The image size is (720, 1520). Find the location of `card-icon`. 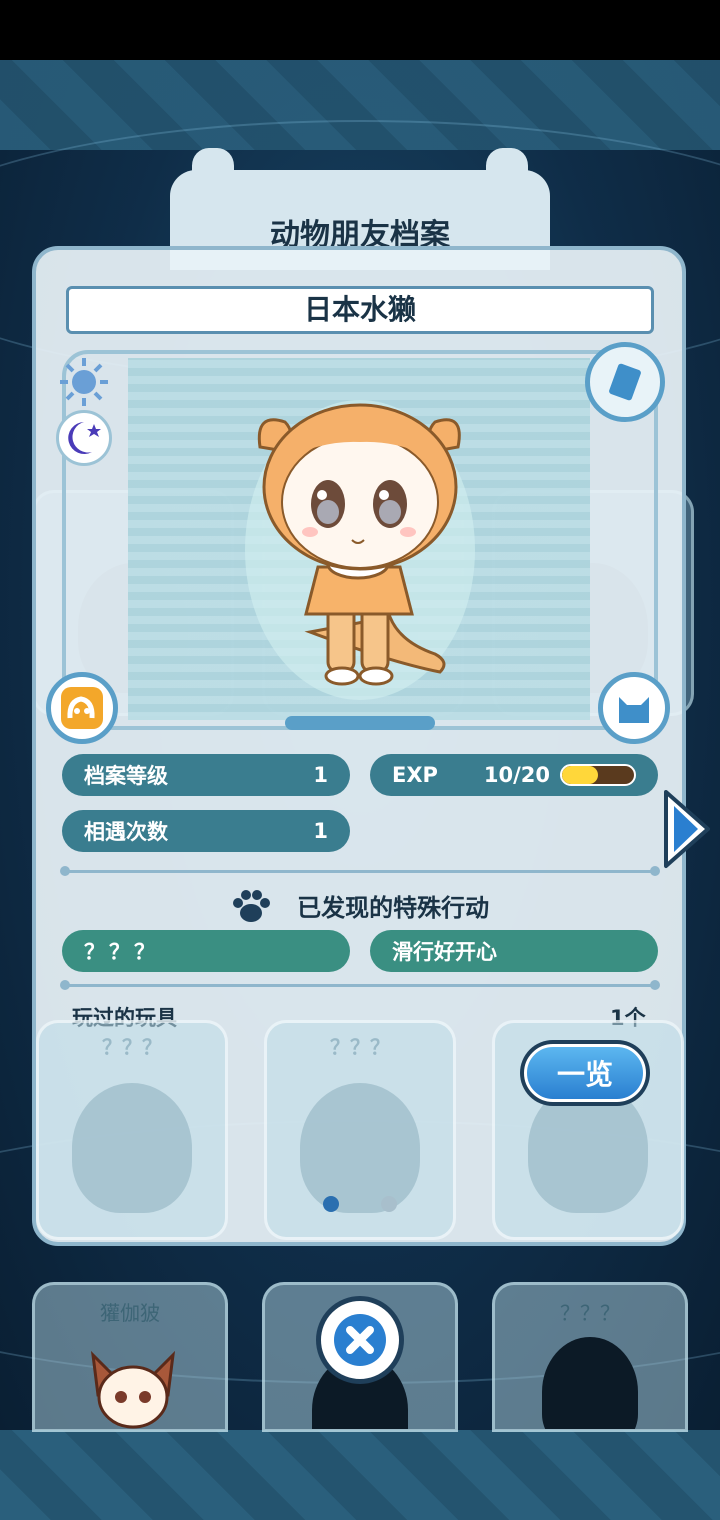

card-icon is located at coordinates (625, 382).